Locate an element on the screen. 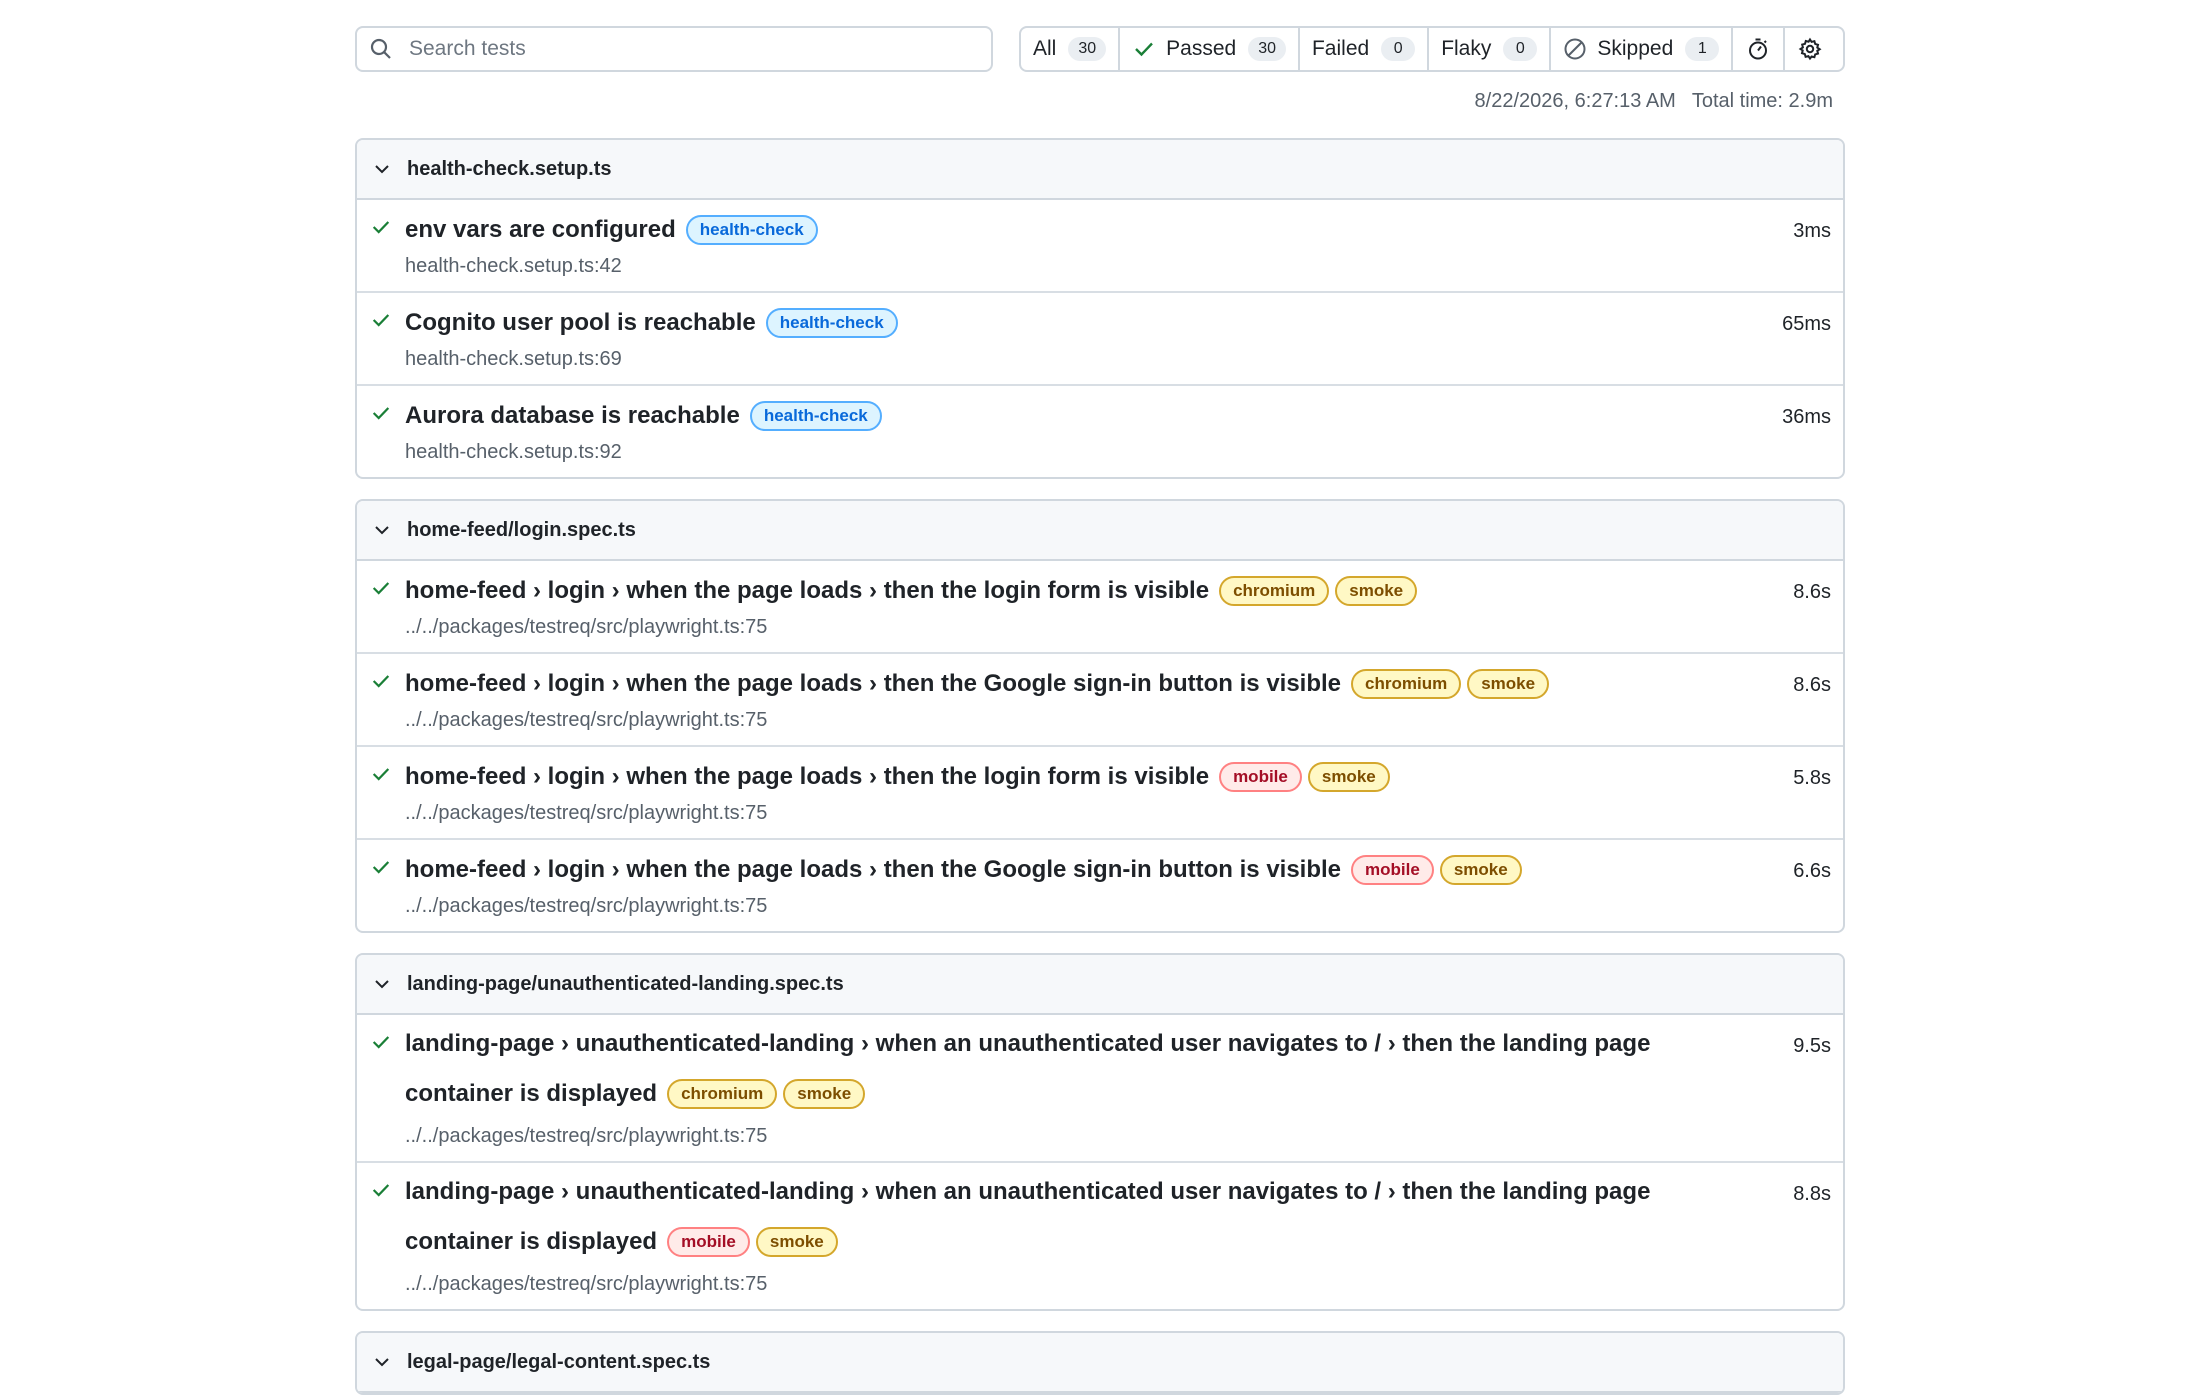 The image size is (2200, 1395). test-location: health-check.setup.ts:92 is located at coordinates (1124, 452).